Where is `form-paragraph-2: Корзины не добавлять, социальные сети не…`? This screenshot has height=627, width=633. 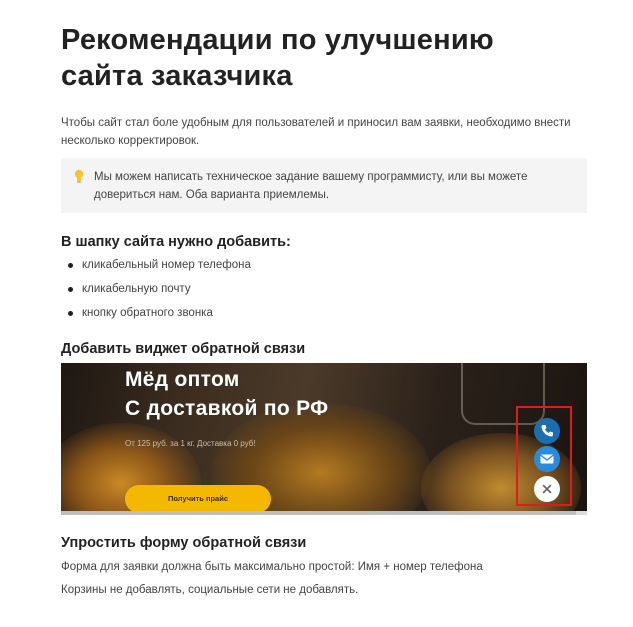 form-paragraph-2: Корзины не добавлять, социальные сети не… is located at coordinates (210, 590).